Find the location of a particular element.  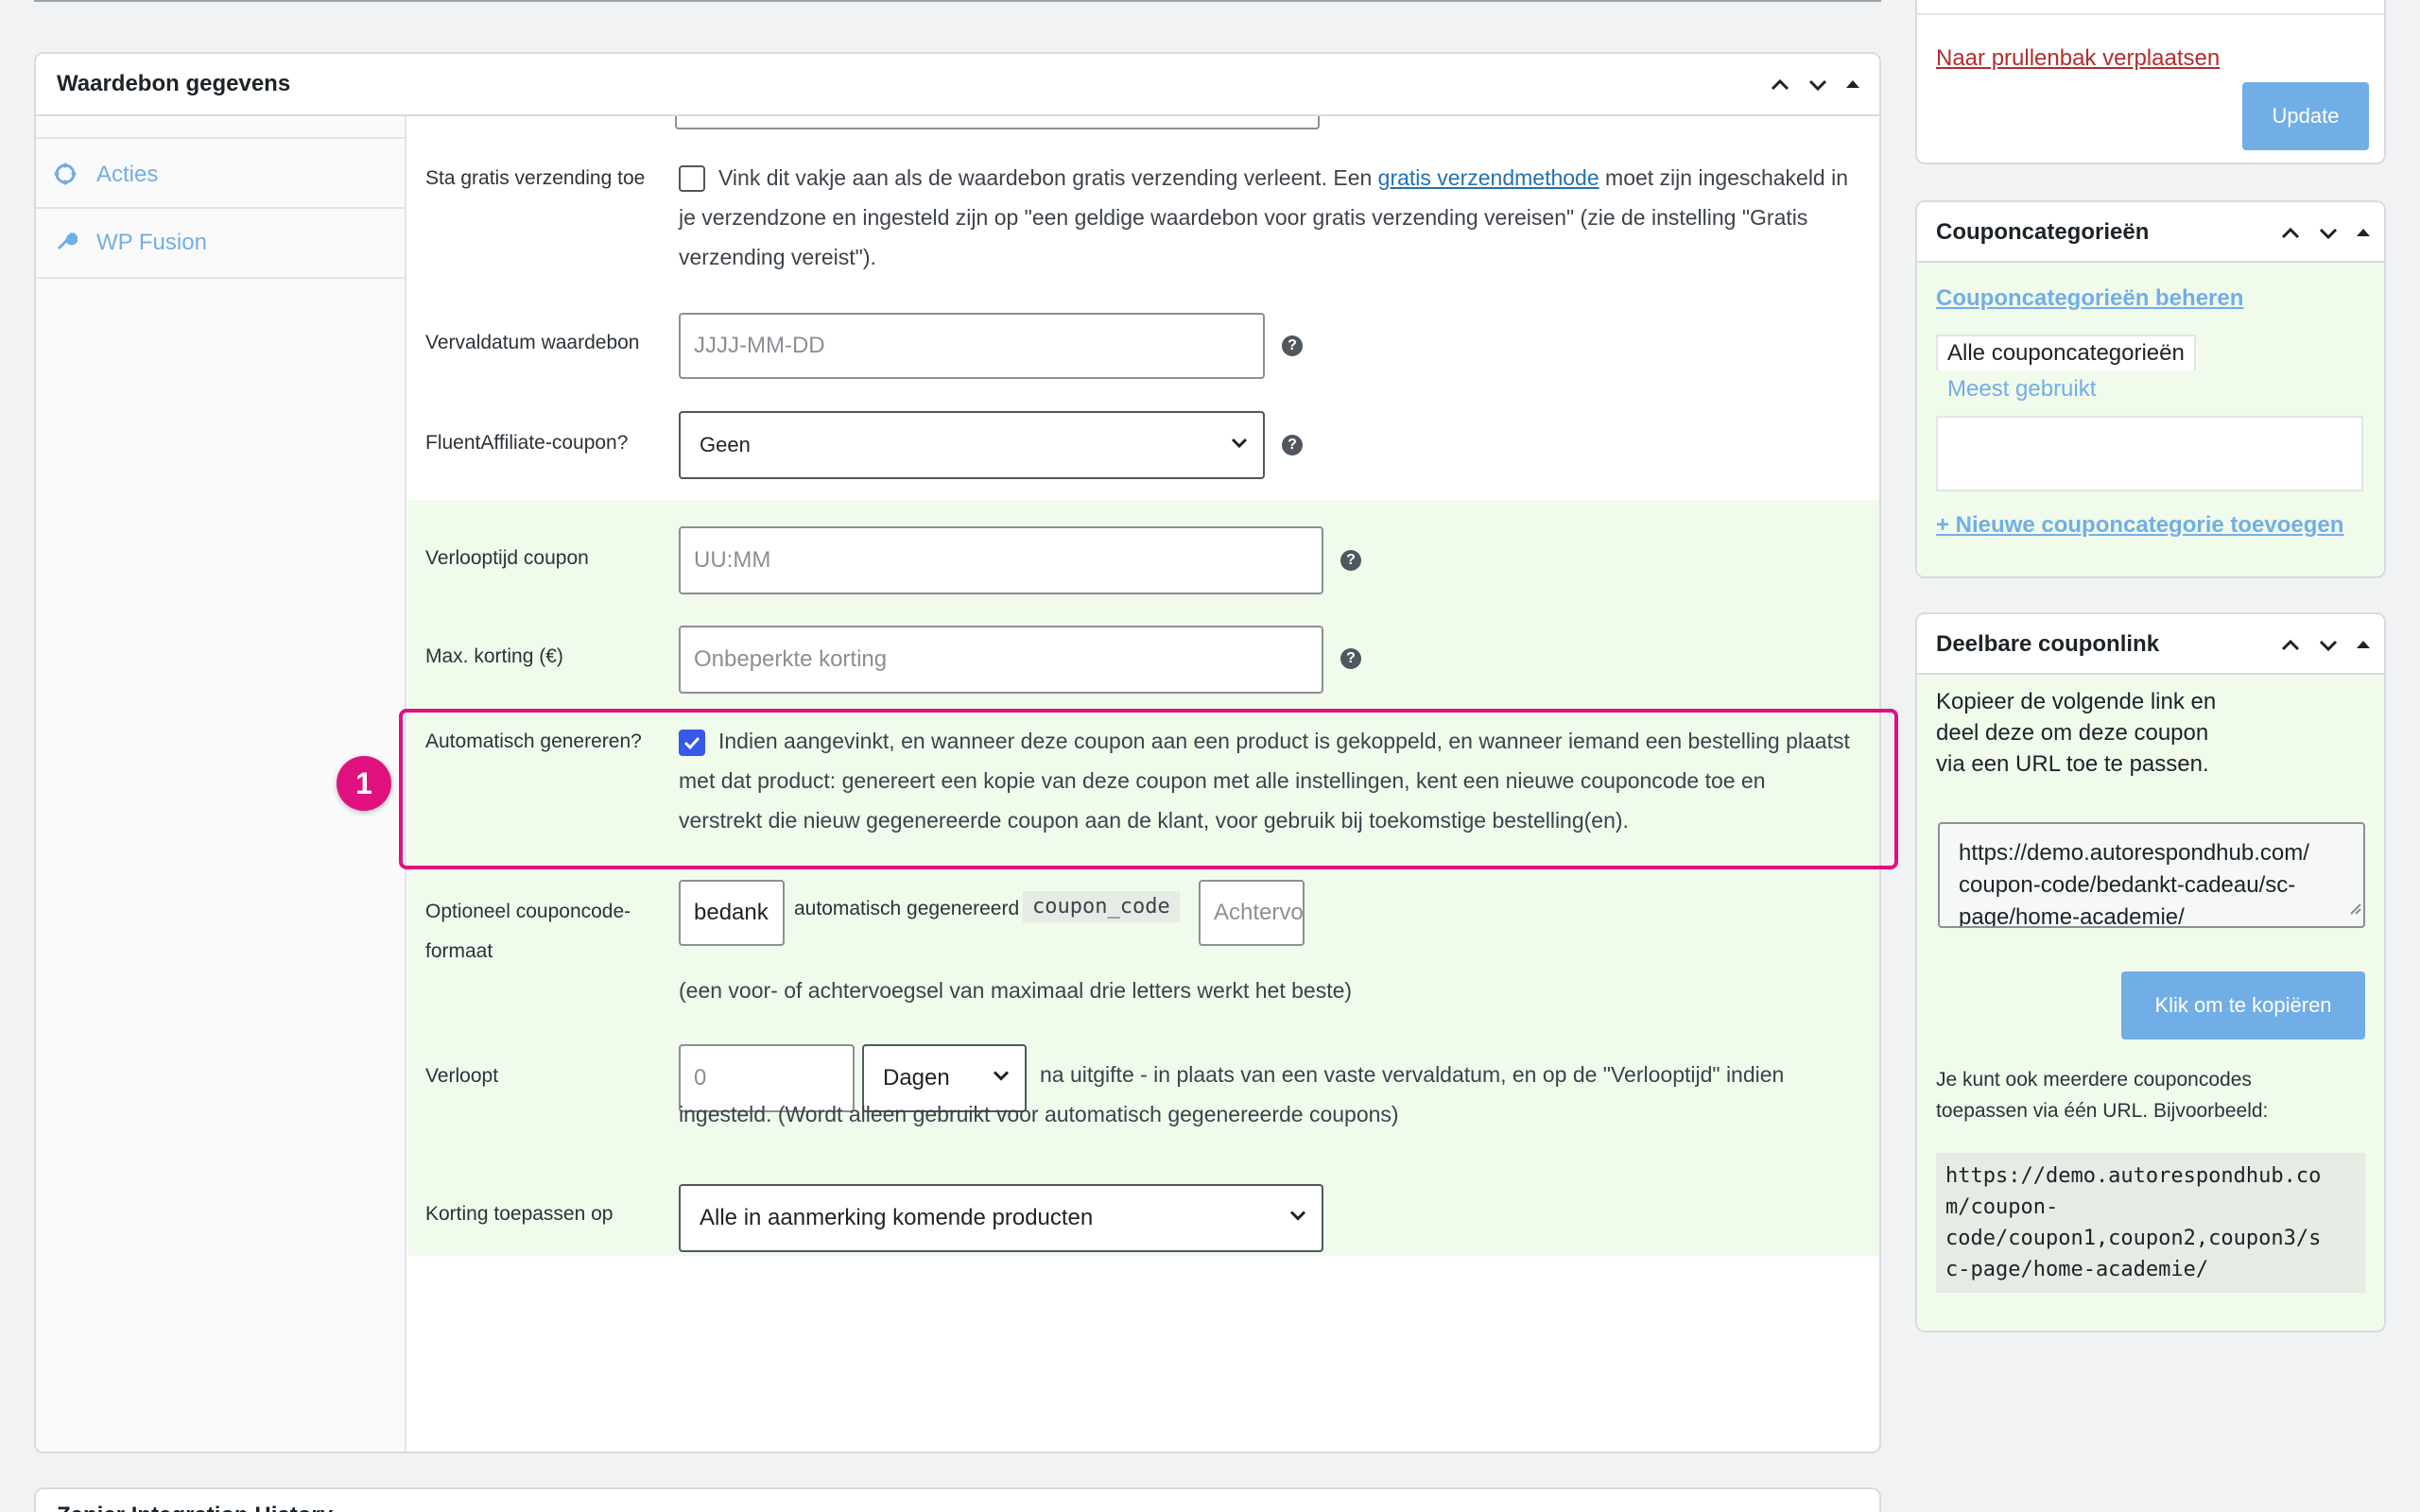

fluent-affiliate-select: Geen is located at coordinates (972, 445).